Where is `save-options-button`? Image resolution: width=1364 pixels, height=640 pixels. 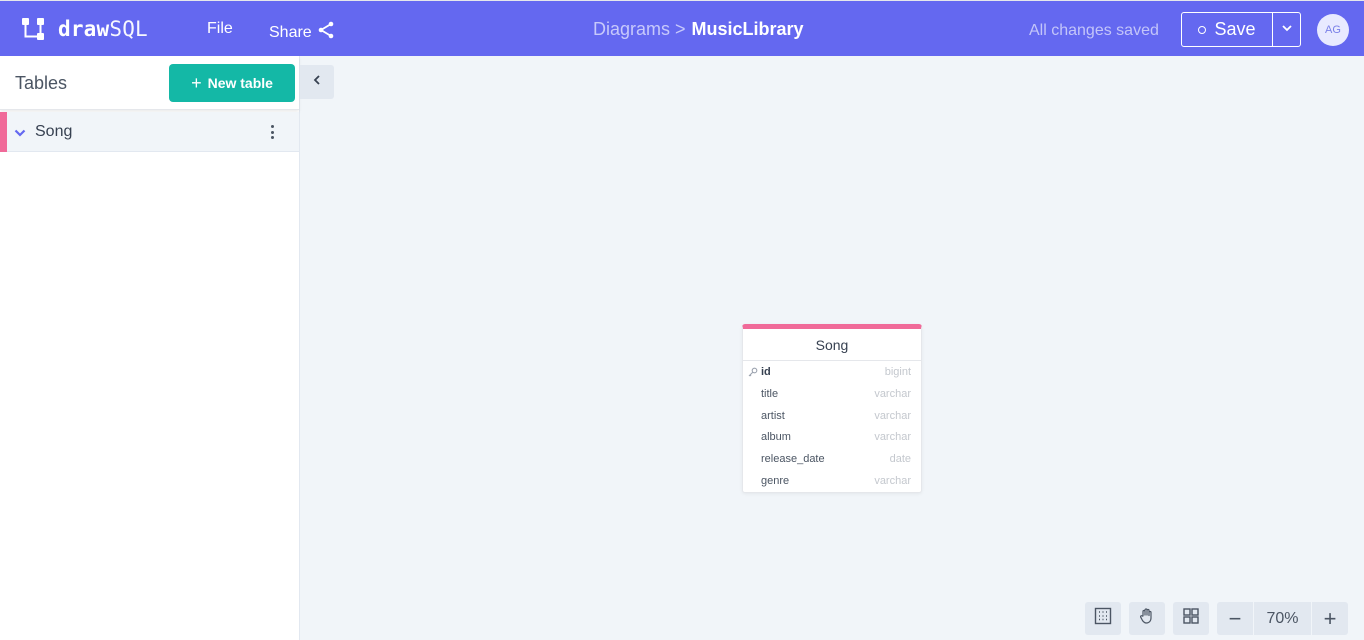 save-options-button is located at coordinates (1286, 29).